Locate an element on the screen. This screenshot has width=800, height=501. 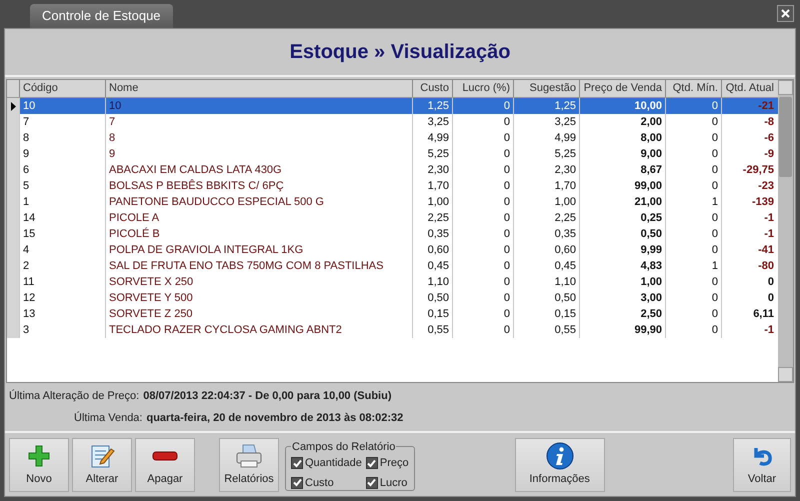
page-title: Estoque » Visualização is located at coordinates (400, 52).